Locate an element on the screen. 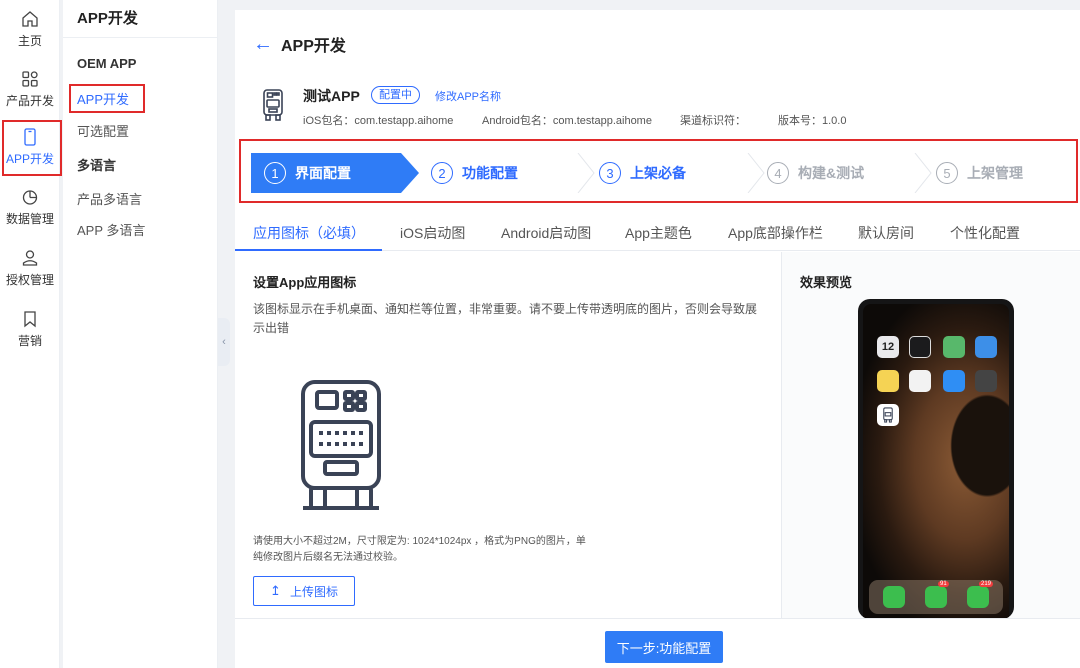  step-build-test: 4 构建&测试 is located at coordinates (815, 173).